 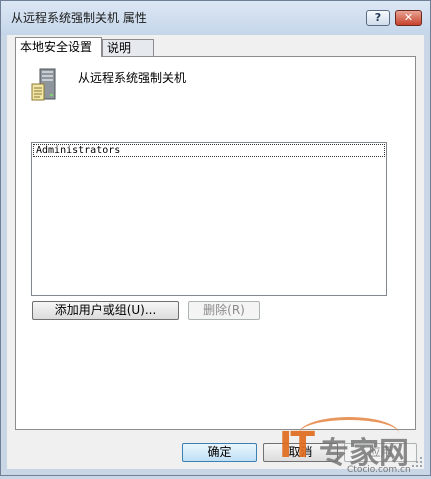 I want to click on list-item: Administrators, so click(x=209, y=150).